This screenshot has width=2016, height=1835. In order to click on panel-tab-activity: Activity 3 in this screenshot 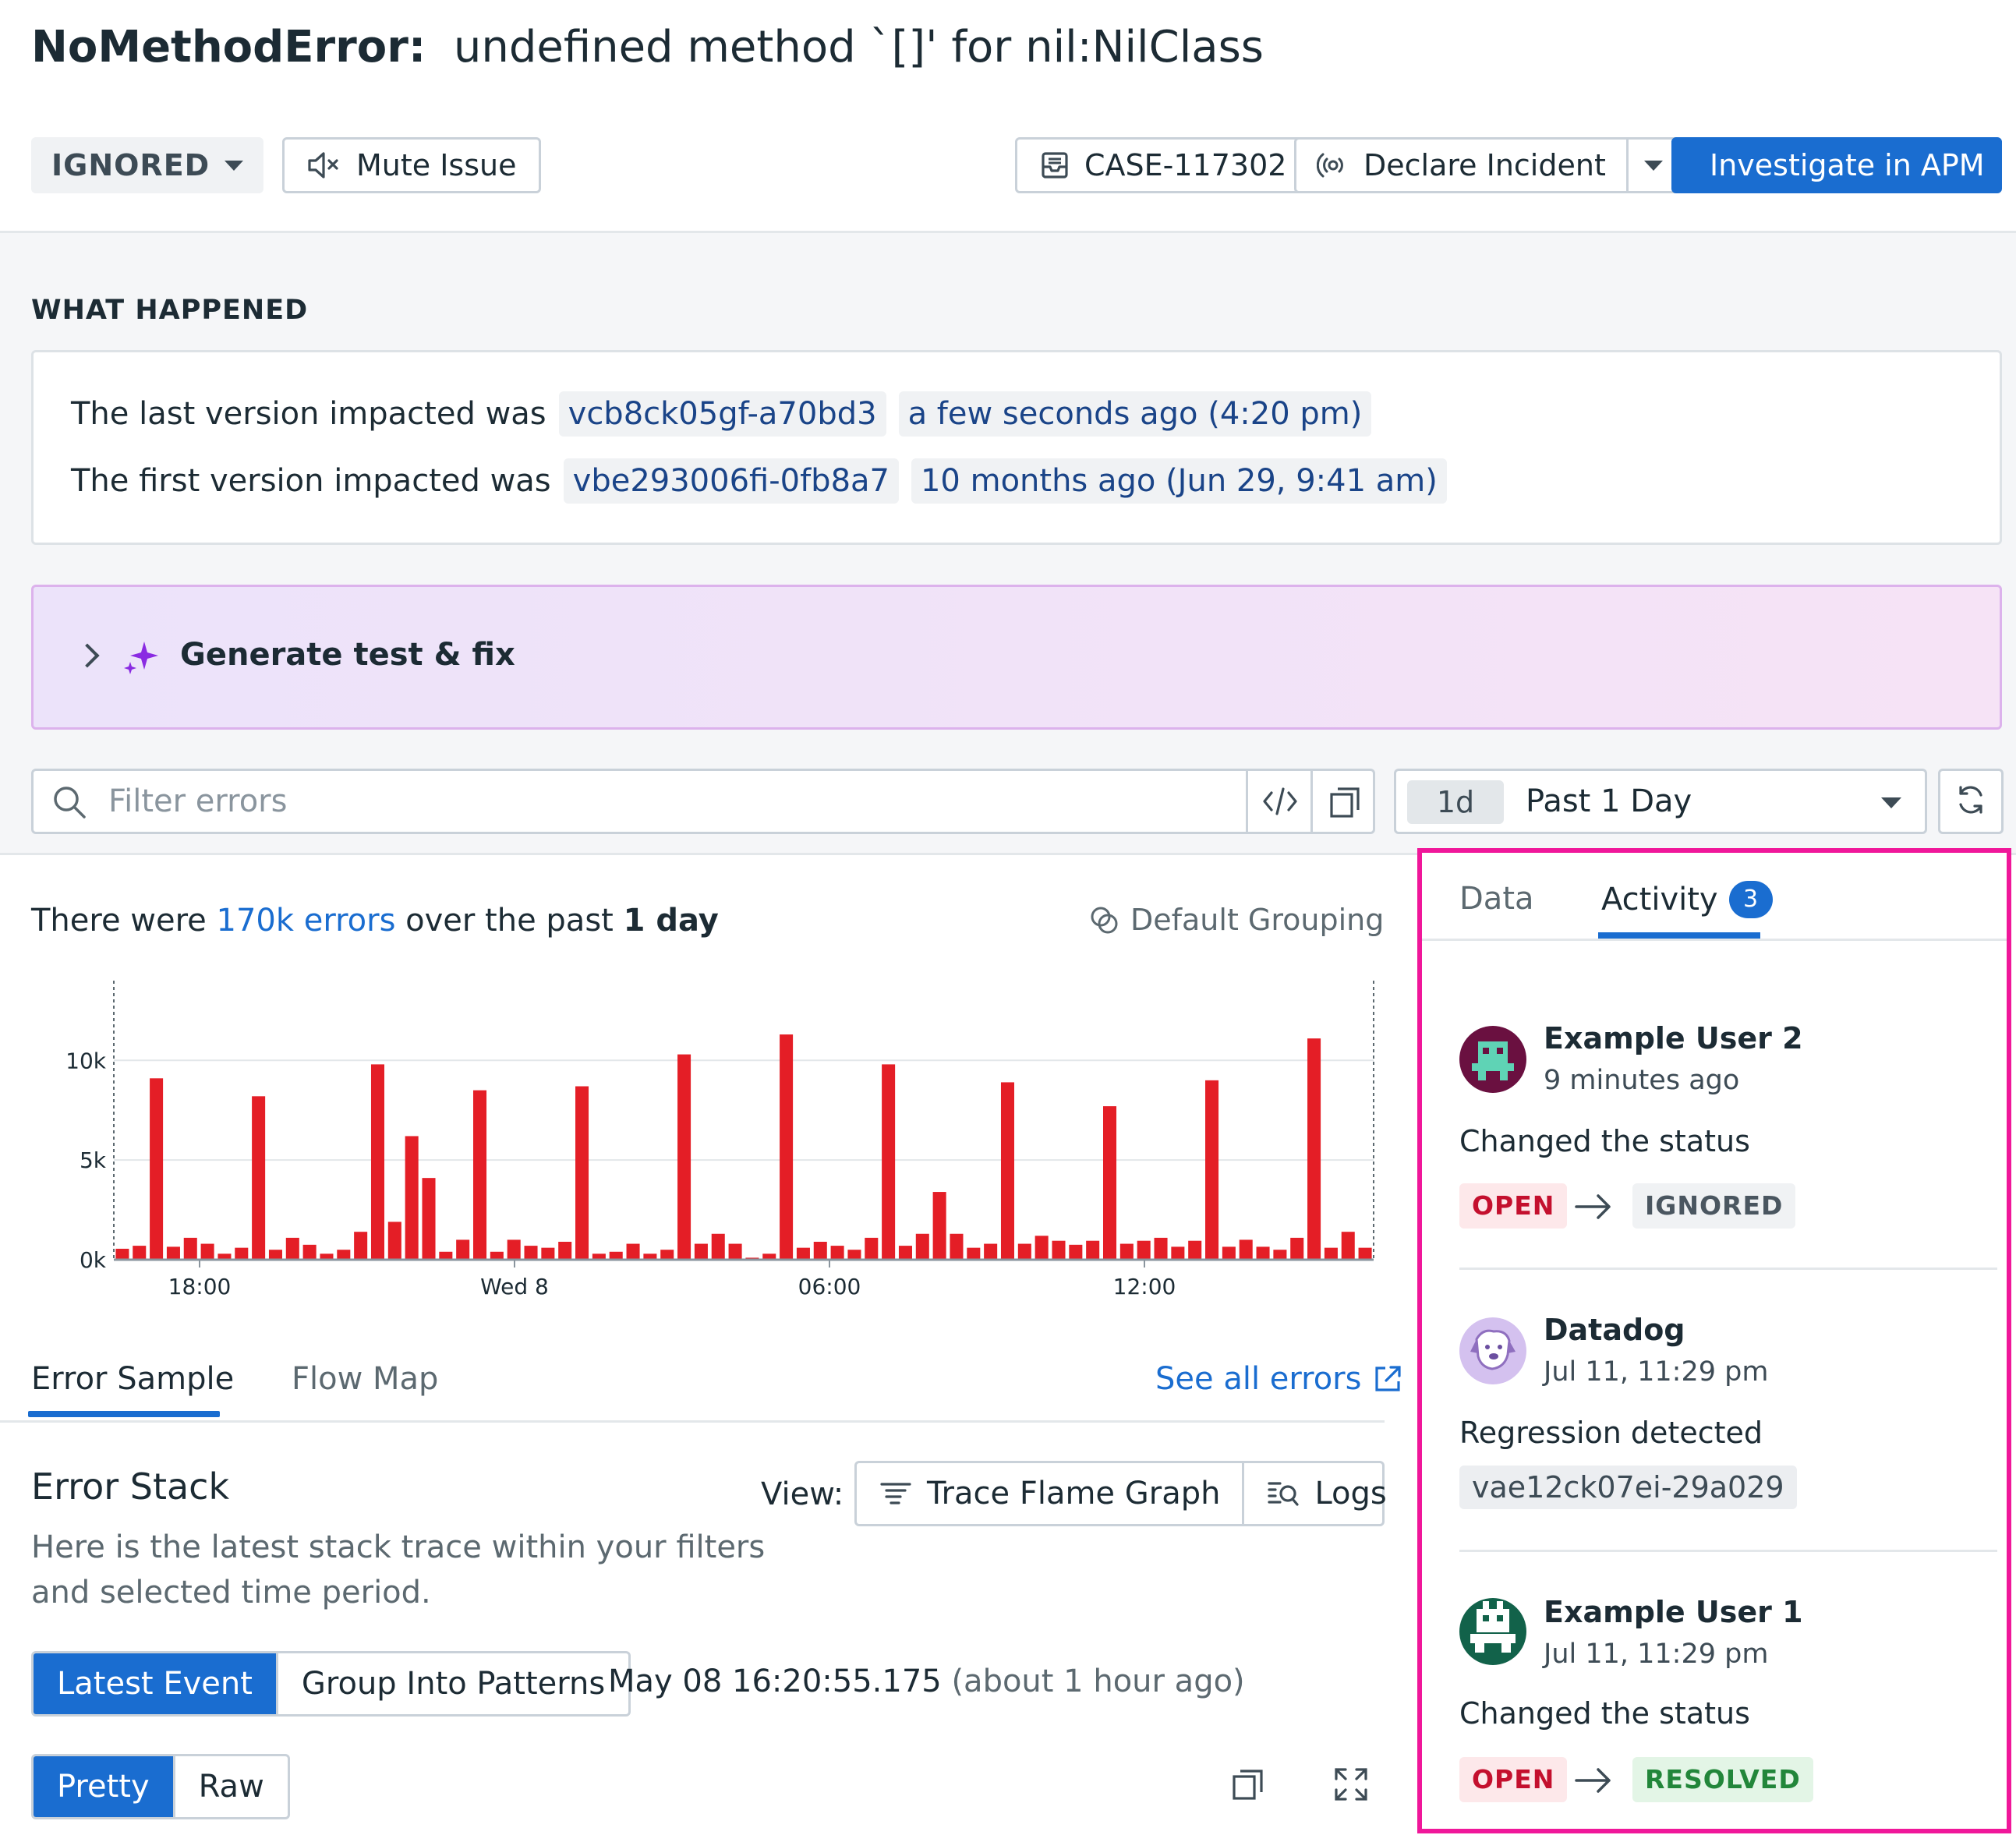, I will do `click(1687, 900)`.